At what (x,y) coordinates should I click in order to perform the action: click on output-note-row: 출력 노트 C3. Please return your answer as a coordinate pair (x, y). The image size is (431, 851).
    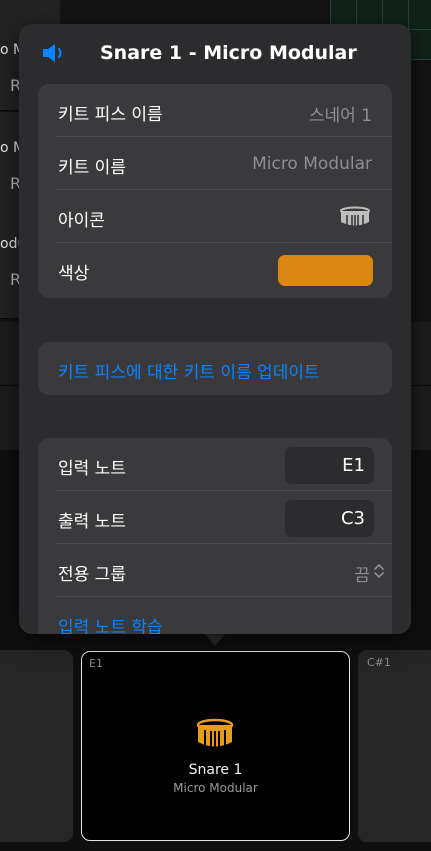
    Looking at the image, I should click on (215, 517).